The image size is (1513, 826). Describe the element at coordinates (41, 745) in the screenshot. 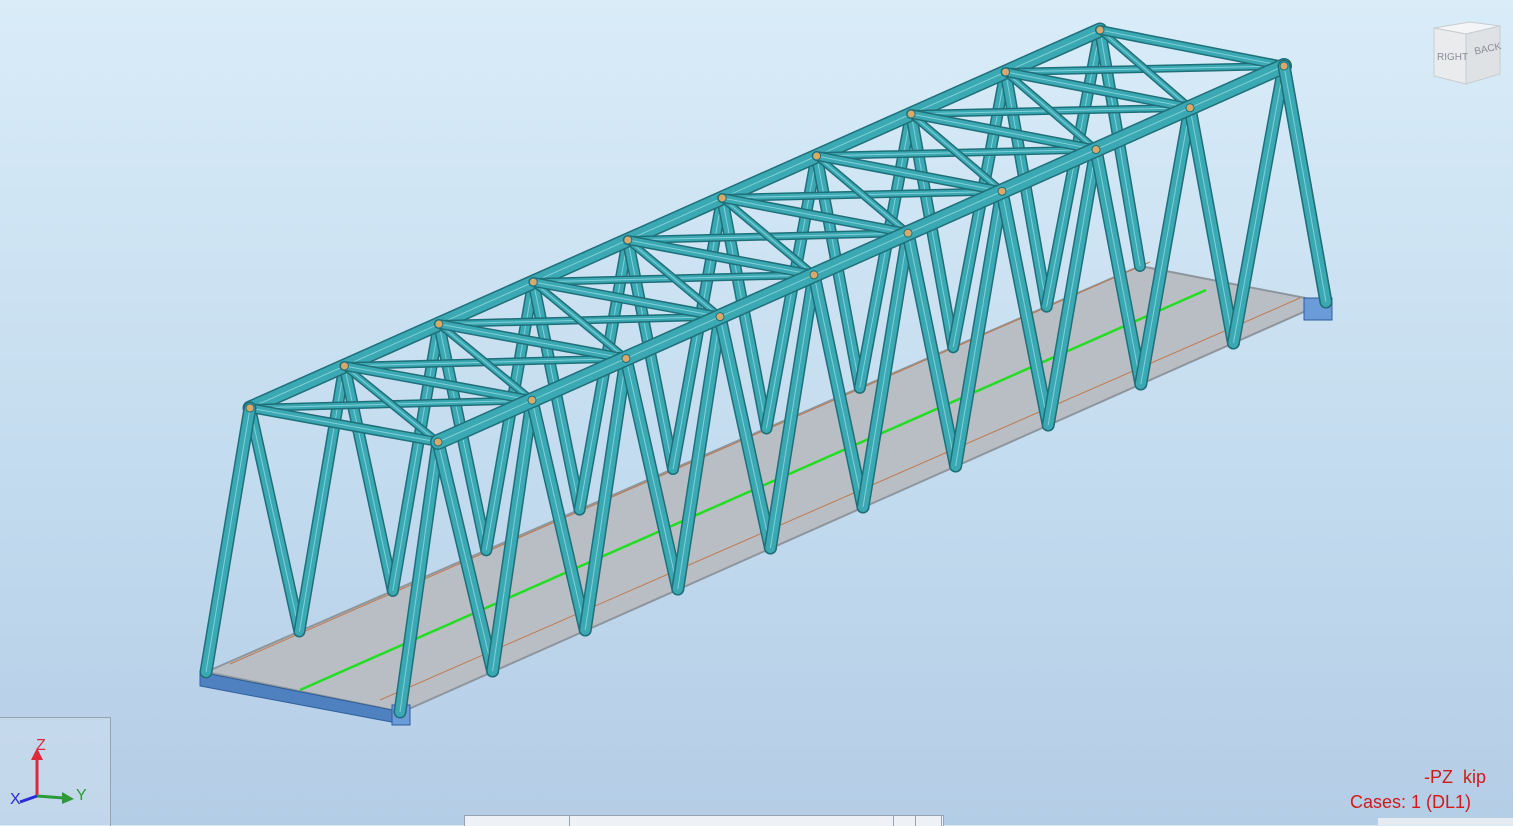

I see `z-axis-label: Z` at that location.